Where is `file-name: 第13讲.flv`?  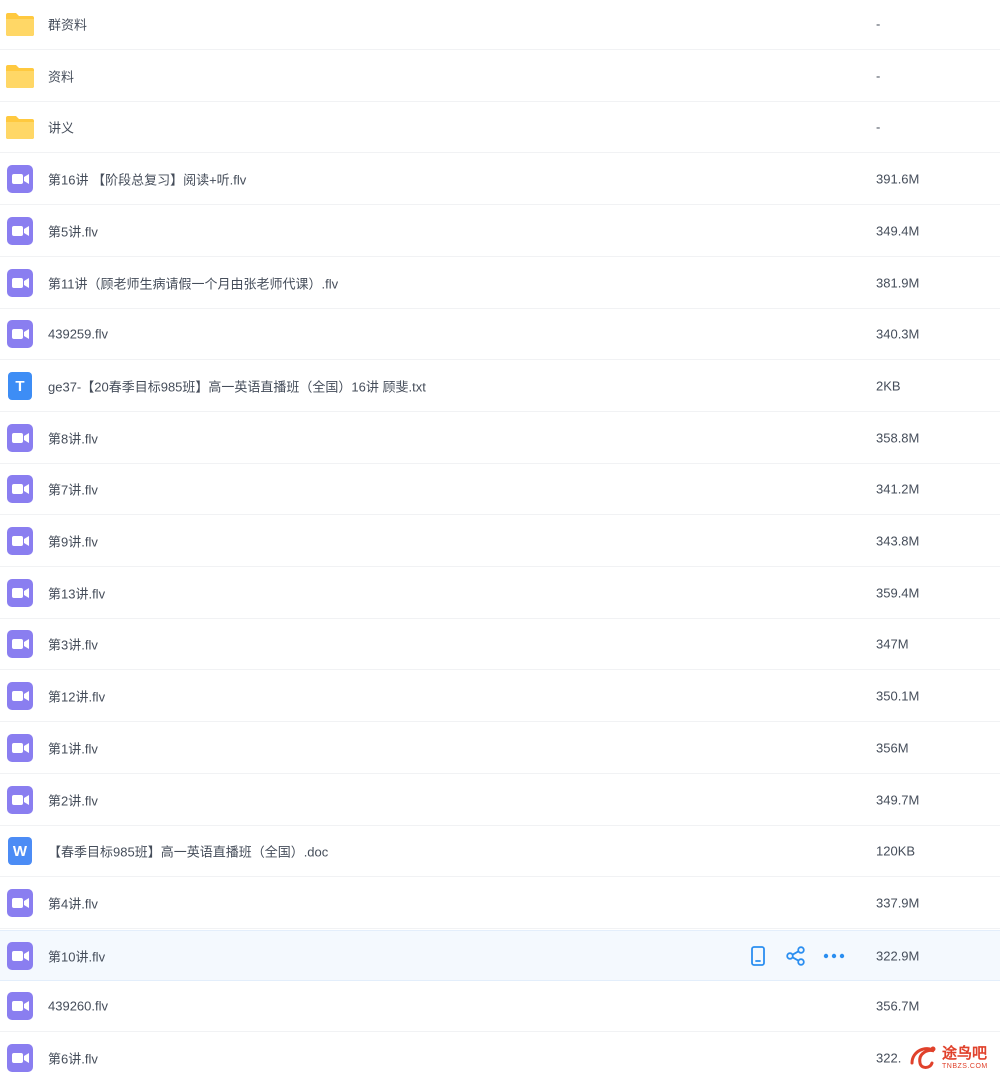 file-name: 第13讲.flv is located at coordinates (76, 593).